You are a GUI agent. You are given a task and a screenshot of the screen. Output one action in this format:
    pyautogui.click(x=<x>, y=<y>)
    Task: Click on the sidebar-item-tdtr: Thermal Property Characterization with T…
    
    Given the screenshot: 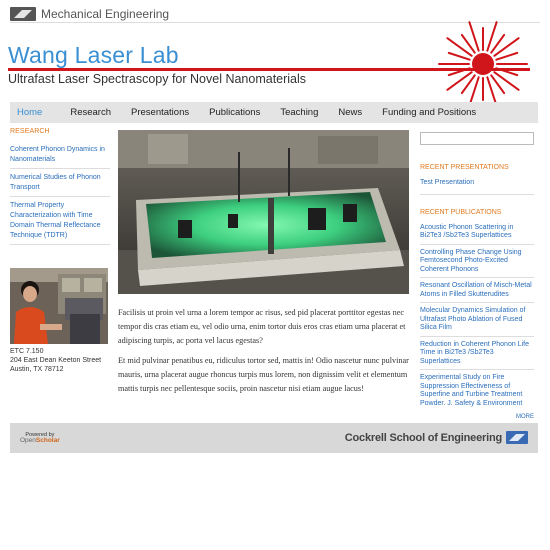 What is the action you would take?
    pyautogui.click(x=60, y=221)
    